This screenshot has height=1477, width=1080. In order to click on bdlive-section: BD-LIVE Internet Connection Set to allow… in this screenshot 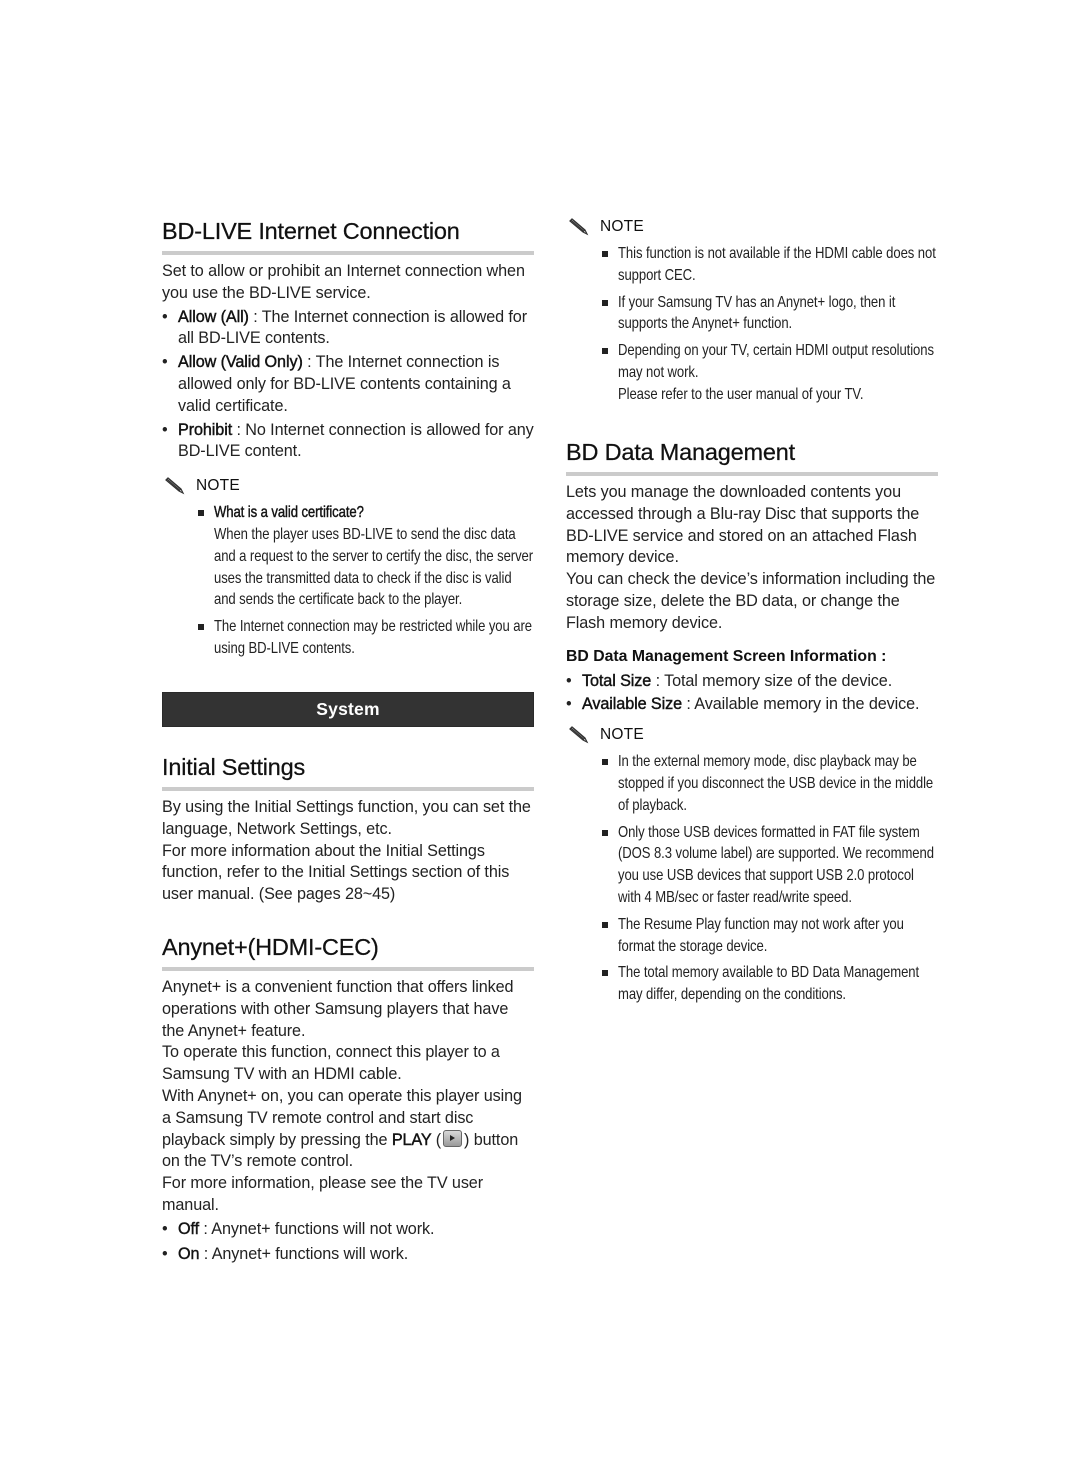, I will do `click(348, 438)`.